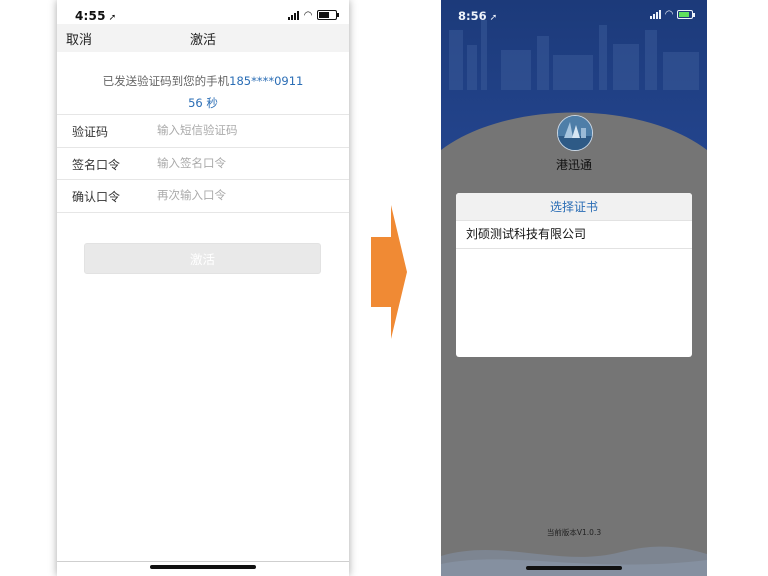  Describe the element at coordinates (313, 15) in the screenshot. I see `status-indicators: ◠` at that location.